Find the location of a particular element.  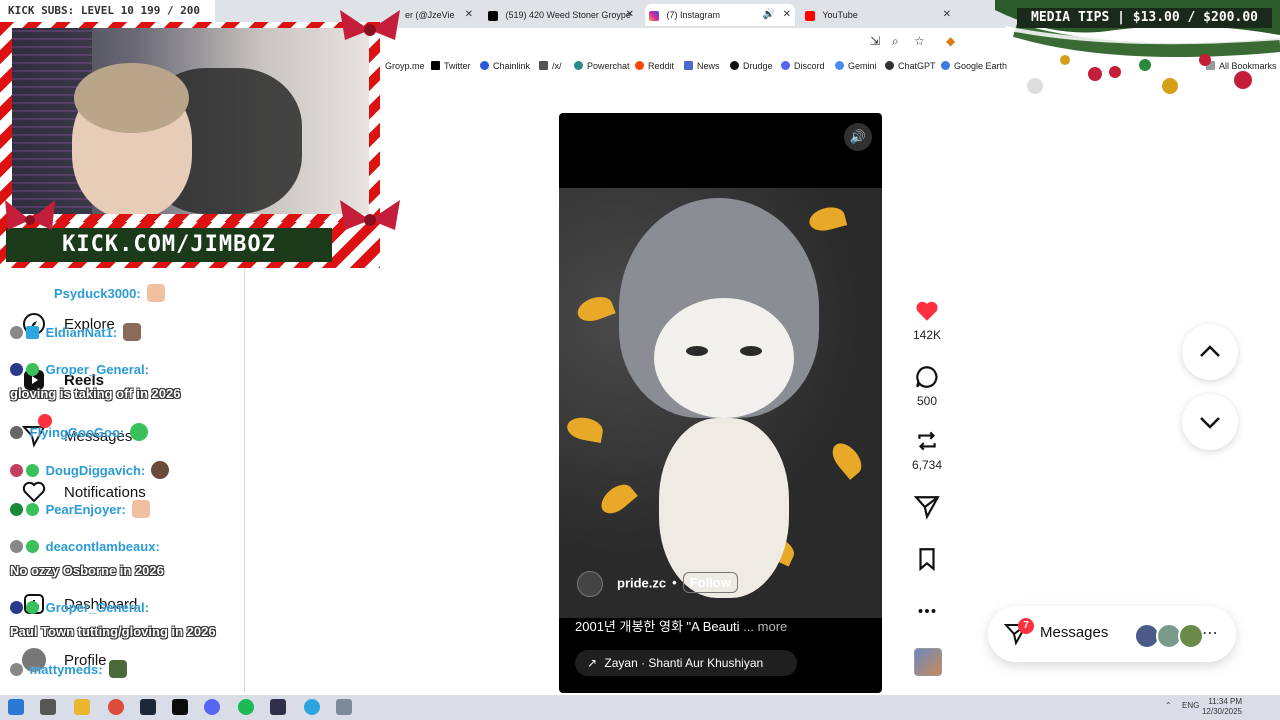

task-view-icon is located at coordinates (48, 707).